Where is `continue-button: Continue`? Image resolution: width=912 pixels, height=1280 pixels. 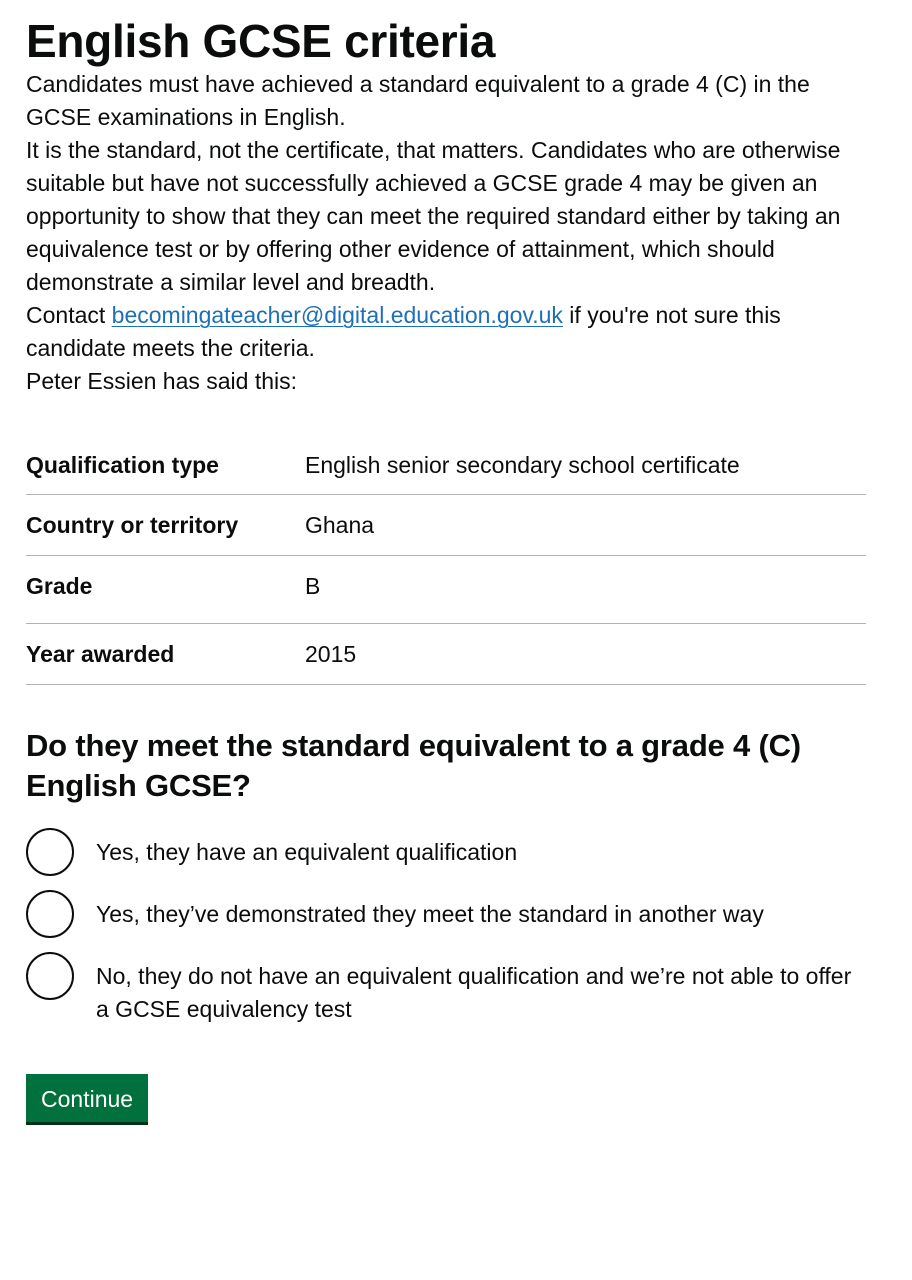
continue-button: Continue is located at coordinates (87, 1098).